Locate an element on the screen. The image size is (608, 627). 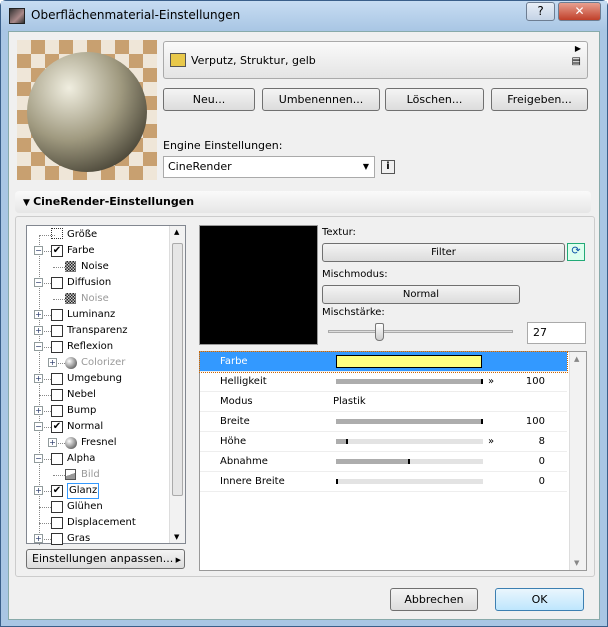
blend-strength-slider is located at coordinates (420, 332).